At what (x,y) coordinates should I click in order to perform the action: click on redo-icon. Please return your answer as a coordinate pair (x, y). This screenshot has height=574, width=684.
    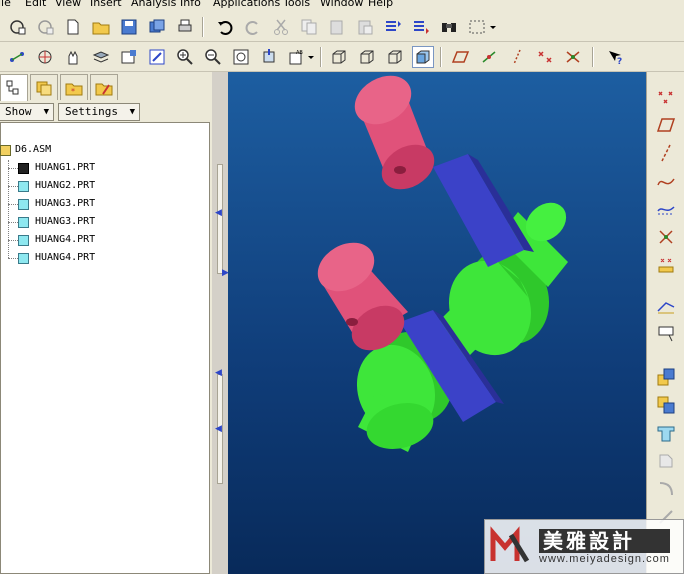
    Looking at the image, I should click on (253, 27).